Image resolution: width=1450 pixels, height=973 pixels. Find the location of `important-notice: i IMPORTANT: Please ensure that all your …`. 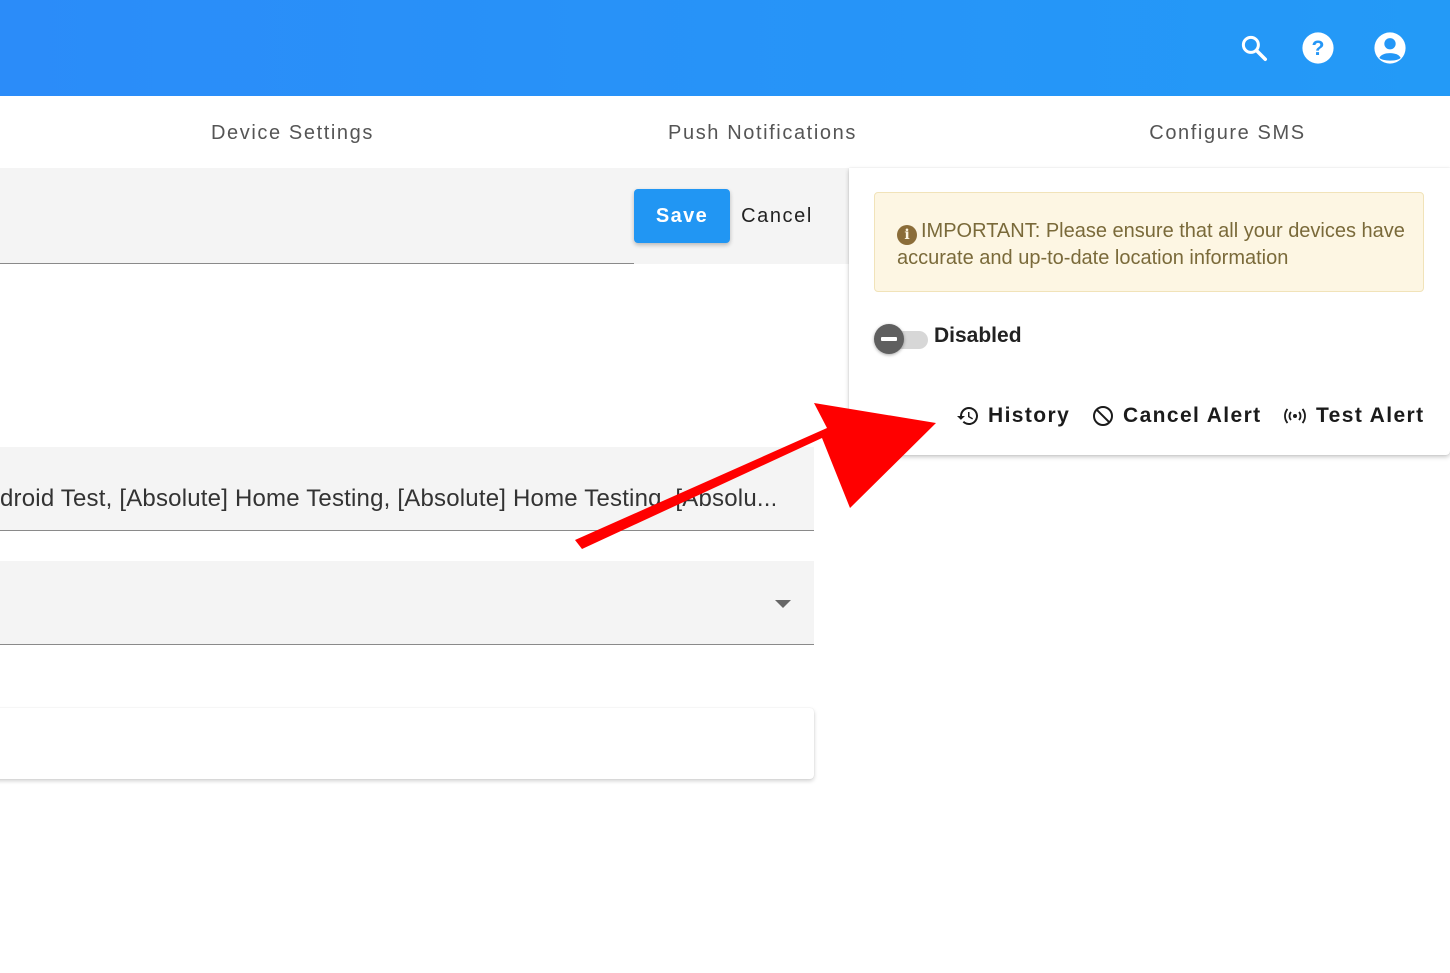

important-notice: i IMPORTANT: Please ensure that all your … is located at coordinates (1149, 242).